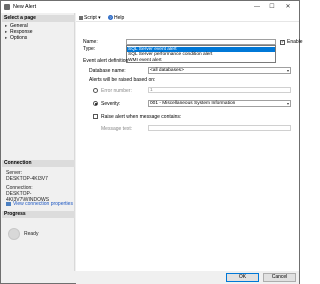 This screenshot has height=284, width=320. Describe the element at coordinates (95, 90) in the screenshot. I see `error-number-radio` at that location.